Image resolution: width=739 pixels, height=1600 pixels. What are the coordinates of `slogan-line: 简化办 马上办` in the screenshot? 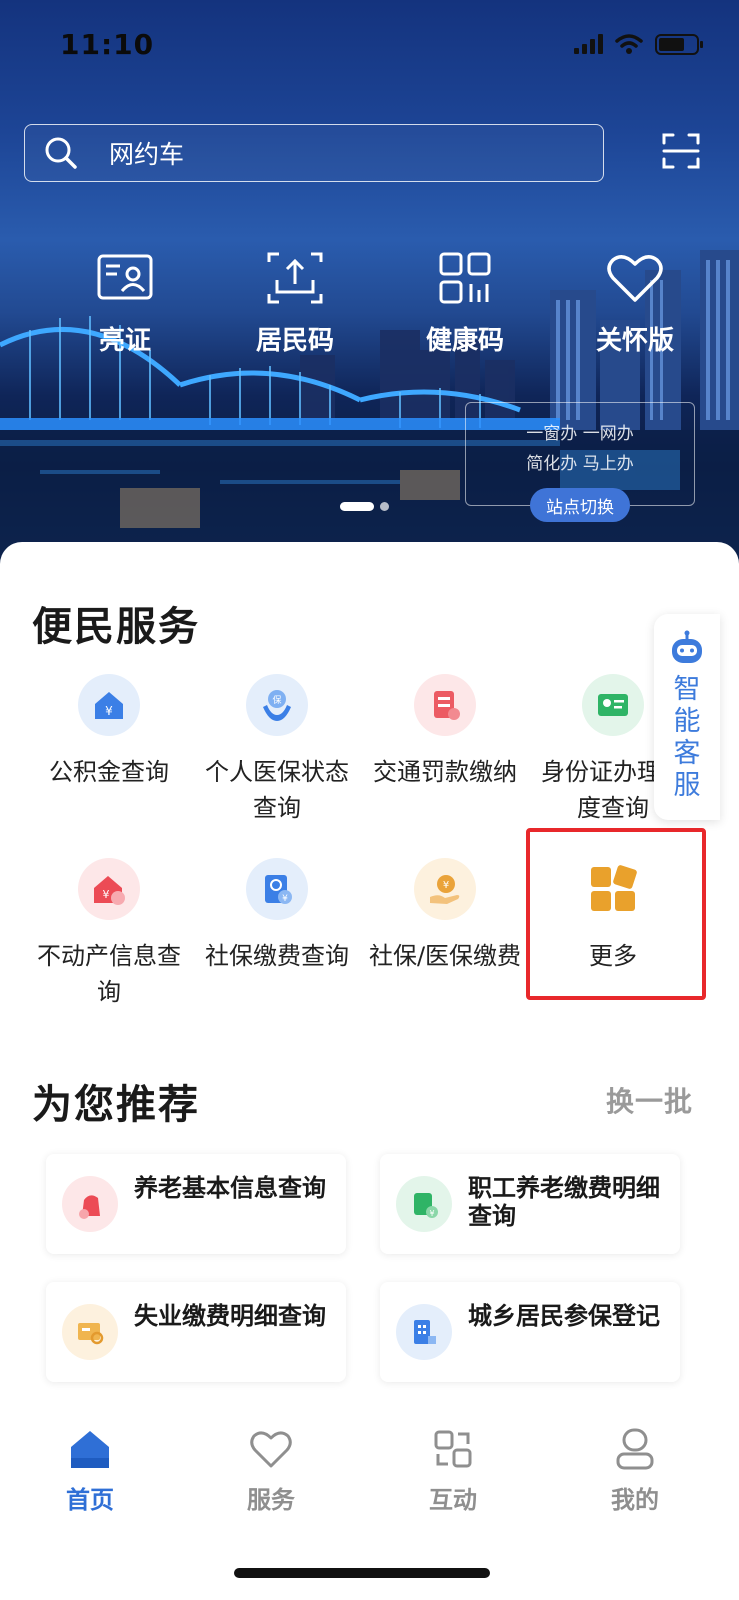 It's located at (580, 464).